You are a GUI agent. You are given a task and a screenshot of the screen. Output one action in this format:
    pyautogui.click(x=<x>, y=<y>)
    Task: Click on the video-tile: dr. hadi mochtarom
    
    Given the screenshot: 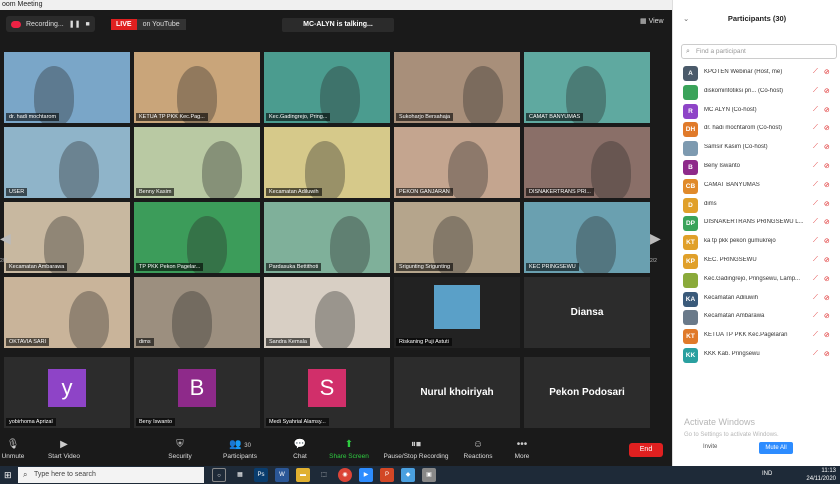 What is the action you would take?
    pyautogui.click(x=67, y=87)
    